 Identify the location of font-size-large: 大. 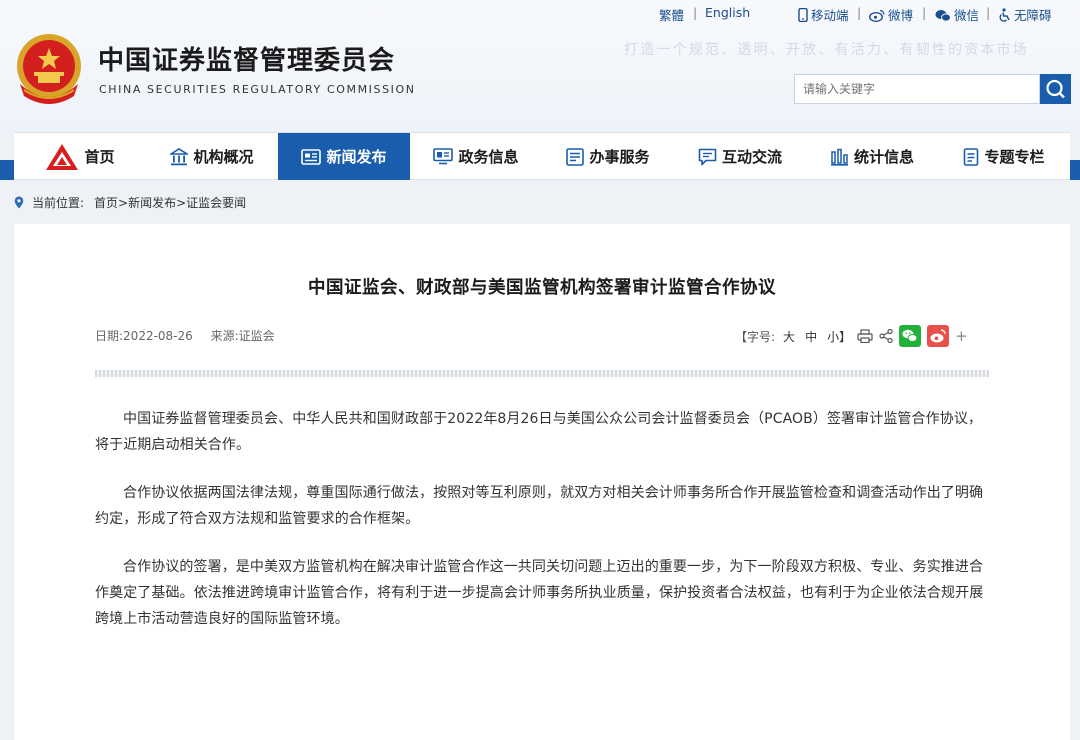
(789, 336).